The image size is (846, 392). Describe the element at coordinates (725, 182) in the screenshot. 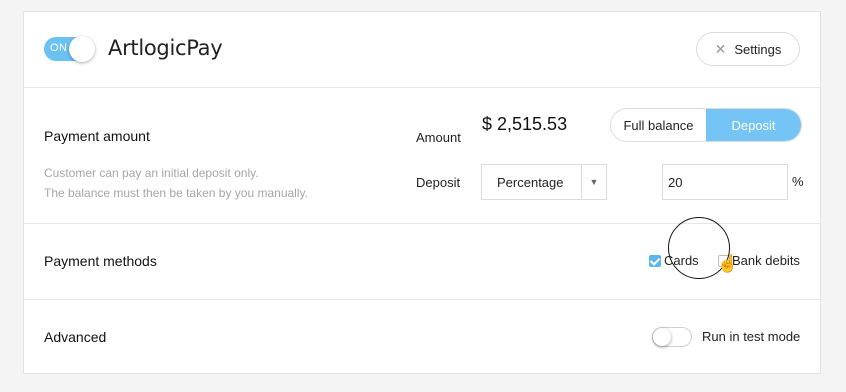

I see `deposit-value-input: 20` at that location.